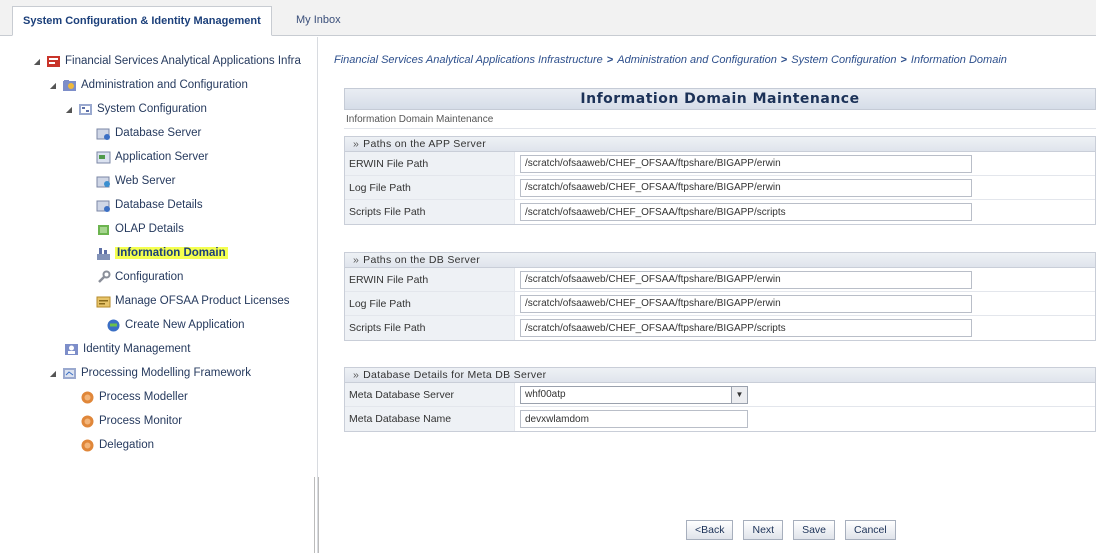 This screenshot has width=1096, height=553. Describe the element at coordinates (141, 421) in the screenshot. I see `tree-item-label: Process Monitor` at that location.